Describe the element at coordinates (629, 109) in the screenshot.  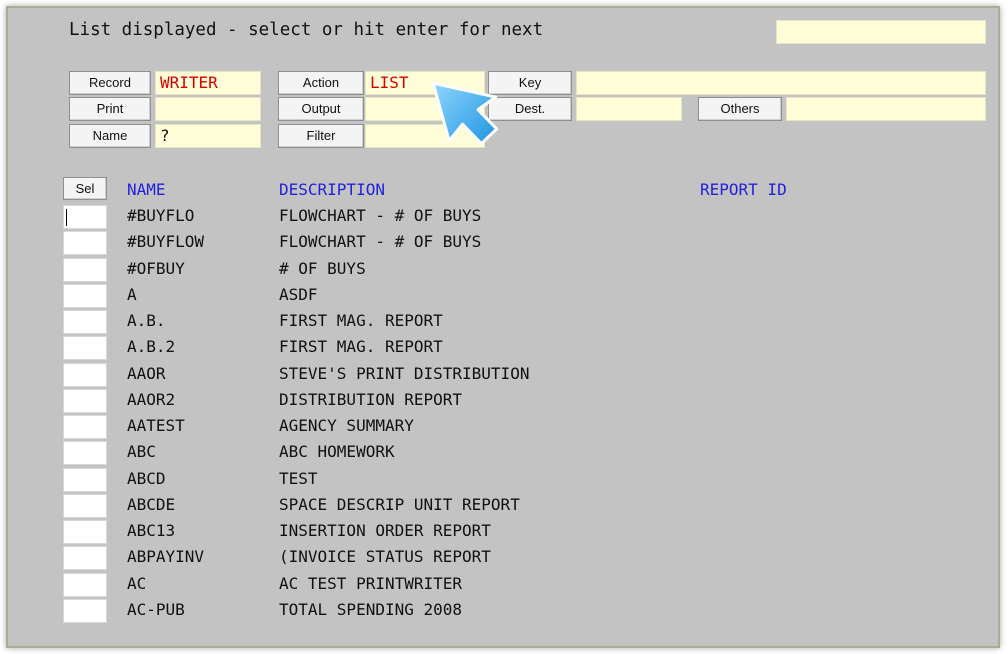
I see `dest-field` at that location.